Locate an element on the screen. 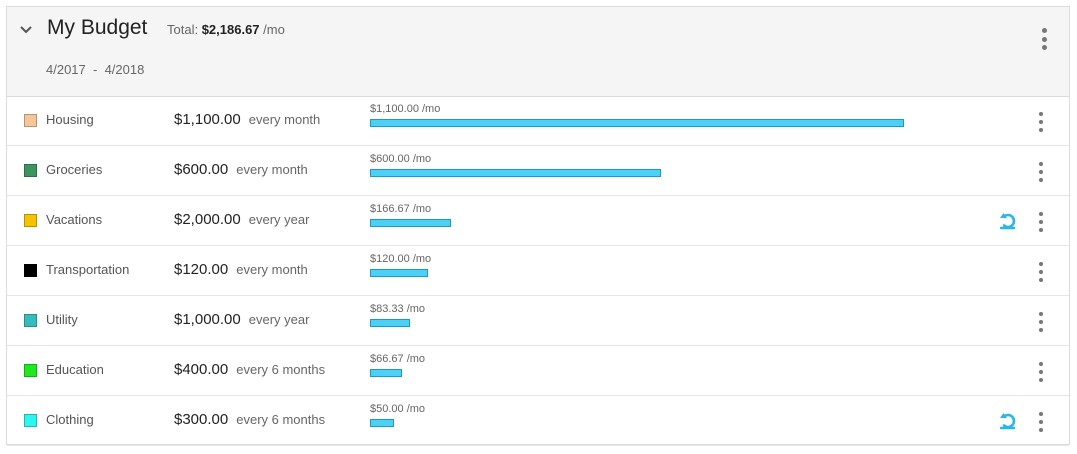 The width and height of the screenshot is (1077, 454). category-amount-line: $1,000.00 every year is located at coordinates (241, 319).